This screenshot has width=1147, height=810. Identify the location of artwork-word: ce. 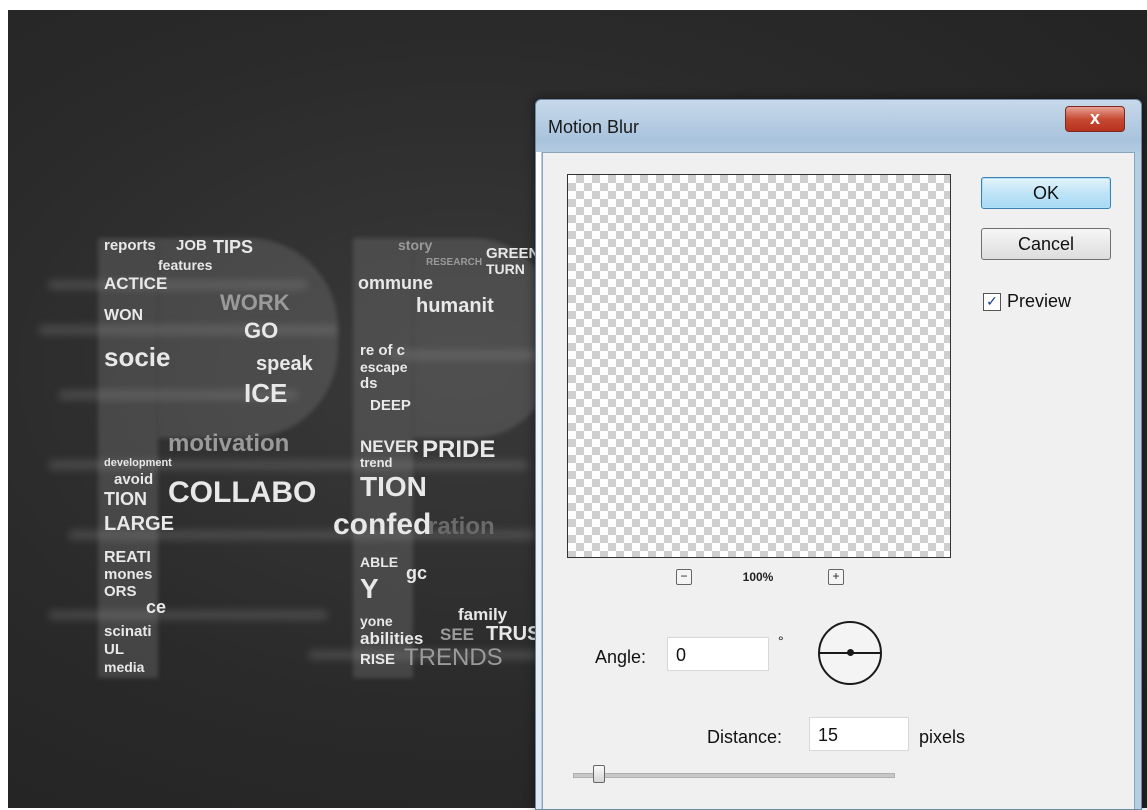
(156, 607).